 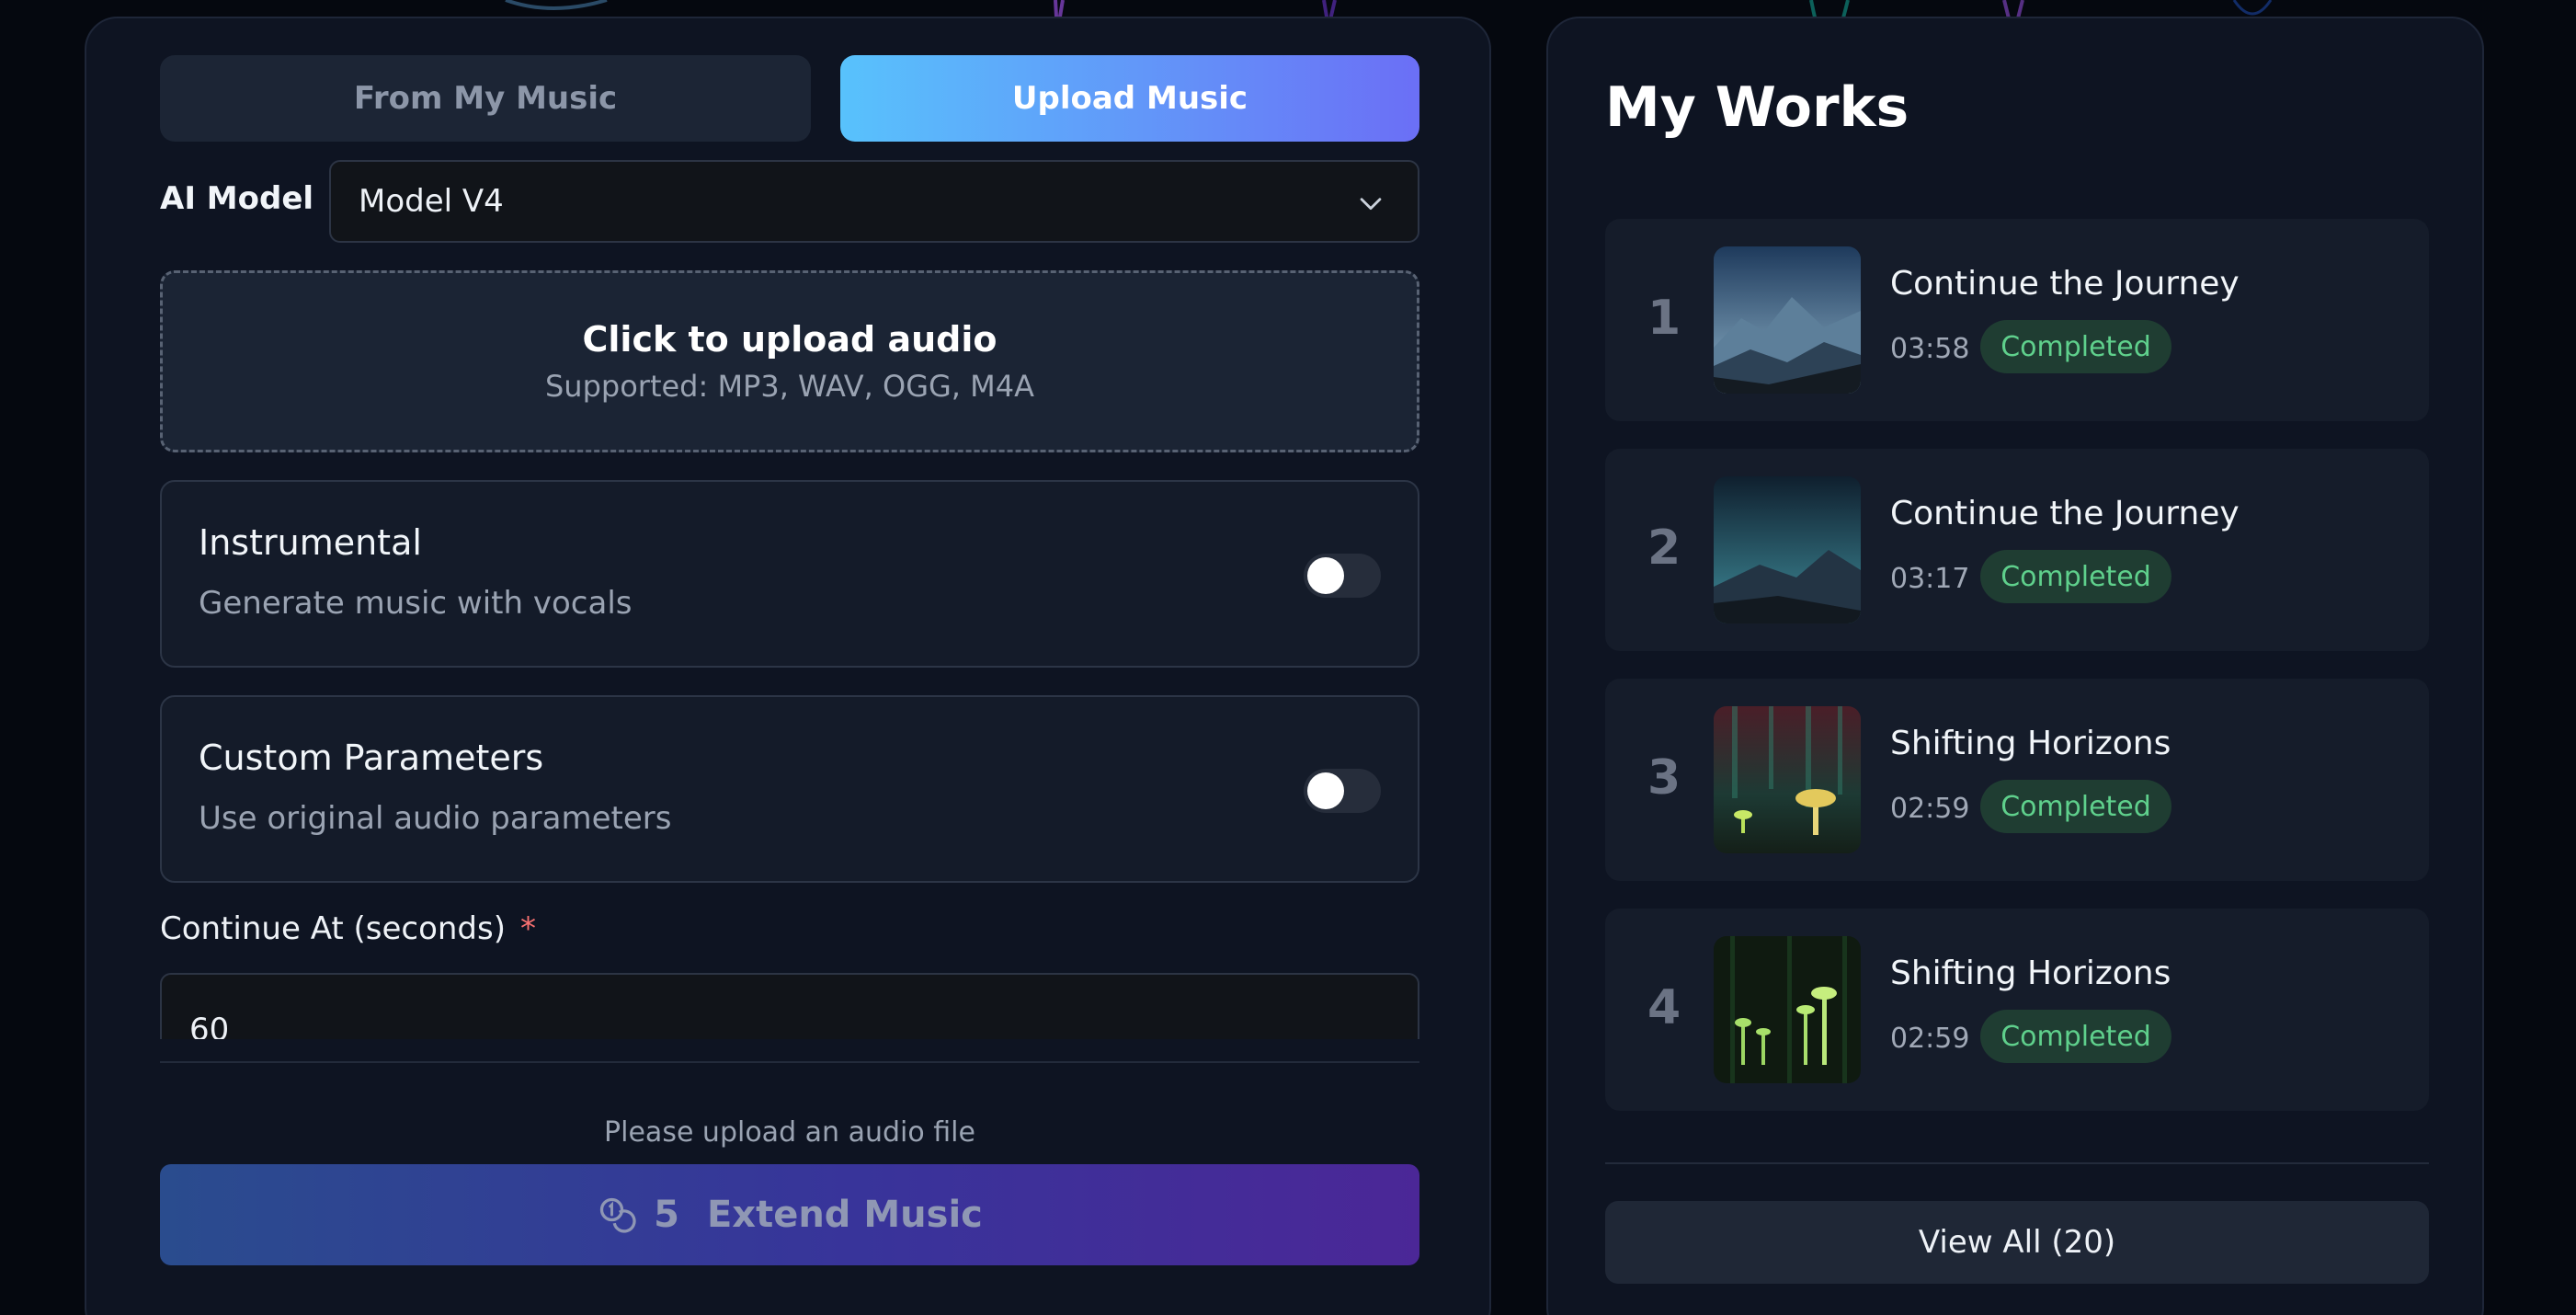 What do you see at coordinates (789, 339) in the screenshot?
I see `upload-title: Click to upload audio` at bounding box center [789, 339].